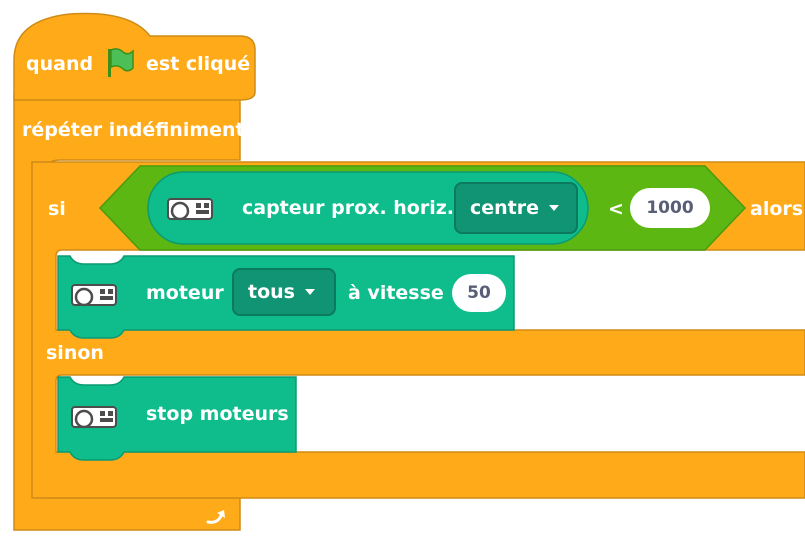 Image resolution: width=805 pixels, height=540 pixels. Describe the element at coordinates (616, 209) in the screenshot. I see `operator-label: <` at that location.